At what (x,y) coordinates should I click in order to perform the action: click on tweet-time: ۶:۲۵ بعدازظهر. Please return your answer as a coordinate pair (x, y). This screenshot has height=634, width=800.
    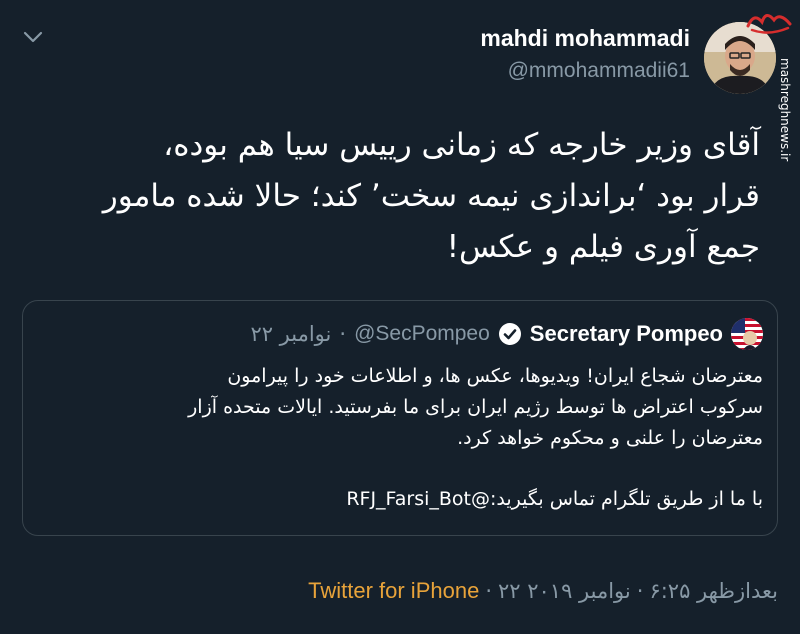
    Looking at the image, I should click on (713, 591).